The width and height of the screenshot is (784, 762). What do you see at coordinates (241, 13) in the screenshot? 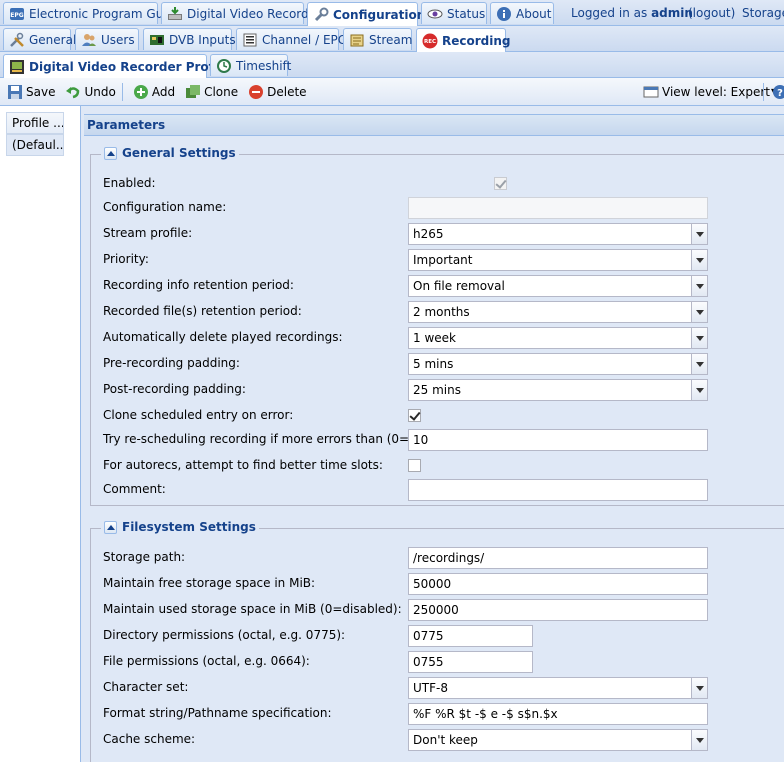
I see `tab-dvr: Digital Video Recorder` at bounding box center [241, 13].